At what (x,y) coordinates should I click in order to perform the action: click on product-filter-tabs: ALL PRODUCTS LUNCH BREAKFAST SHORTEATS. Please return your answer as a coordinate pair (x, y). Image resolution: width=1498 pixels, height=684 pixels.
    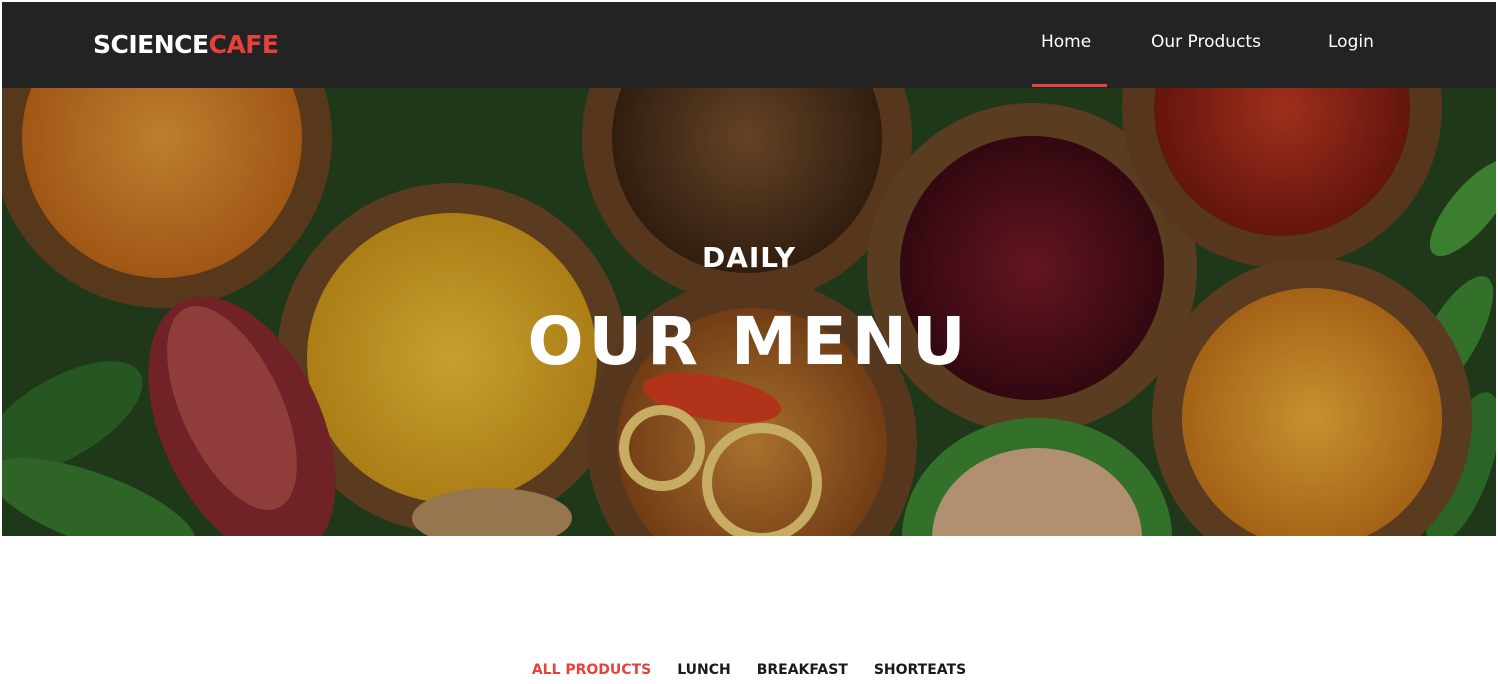
    Looking at the image, I should click on (749, 671).